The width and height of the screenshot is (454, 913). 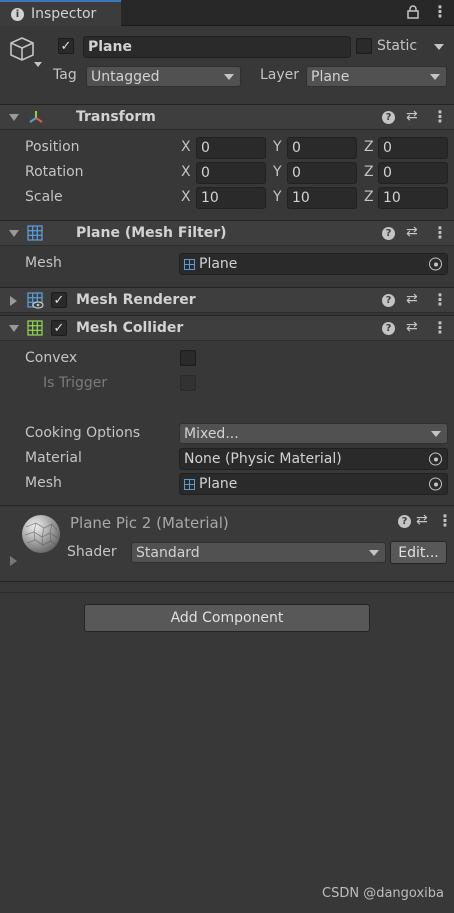 What do you see at coordinates (92, 552) in the screenshot?
I see `shader-label: Shader` at bounding box center [92, 552].